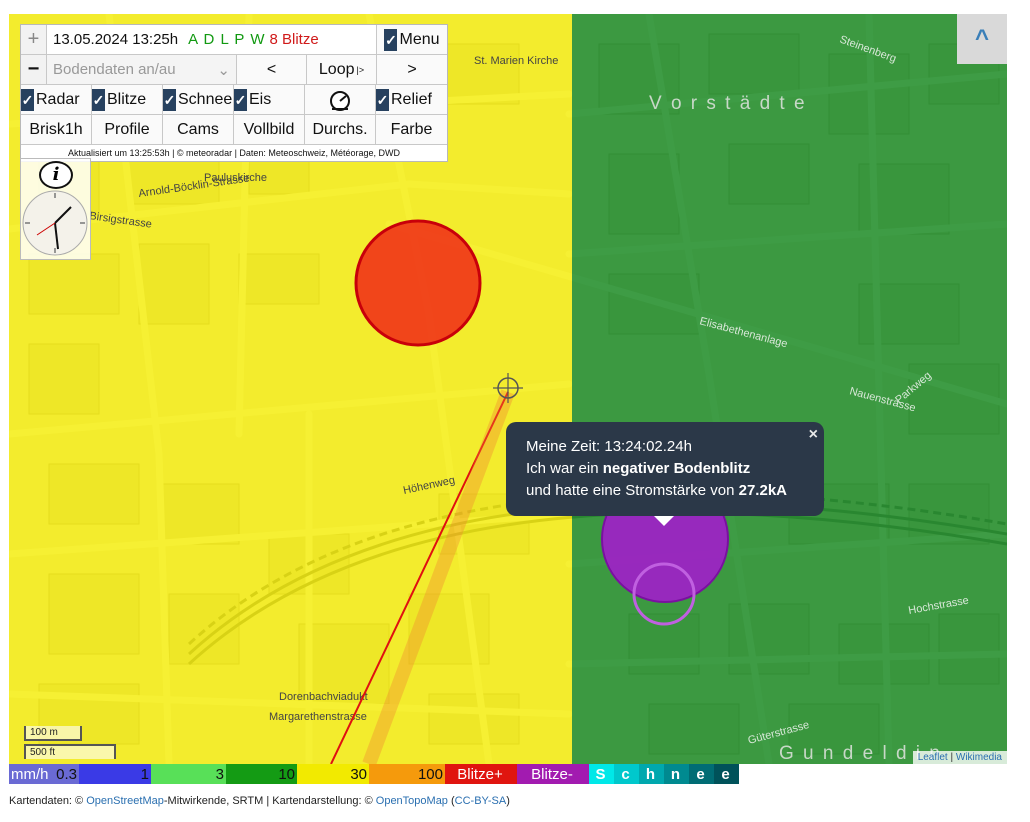 This screenshot has width=1030, height=822. I want to click on loop-button: Loop |>, so click(342, 69).